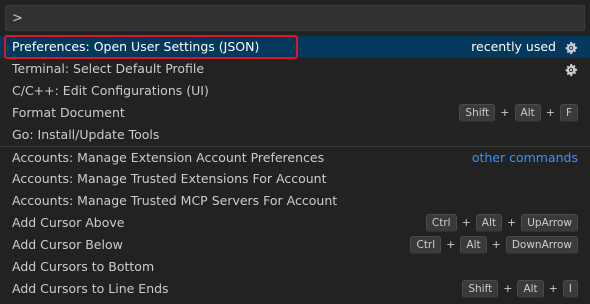 The image size is (590, 304). I want to click on command-row-right: Ctrl + Alt + UpArrow, so click(501, 223).